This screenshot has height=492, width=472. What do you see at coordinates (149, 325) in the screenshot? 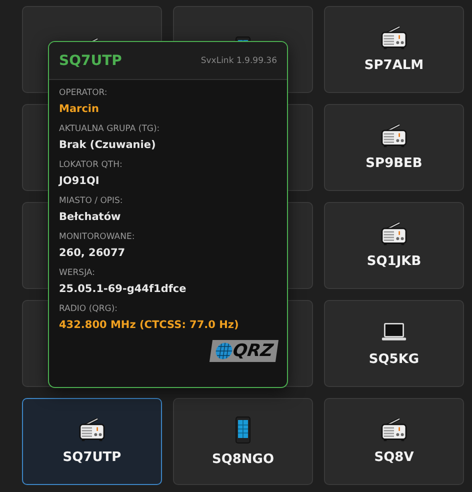
I see `field-value: 432.800 MHz (CTCSS: 77.0 Hz)` at bounding box center [149, 325].